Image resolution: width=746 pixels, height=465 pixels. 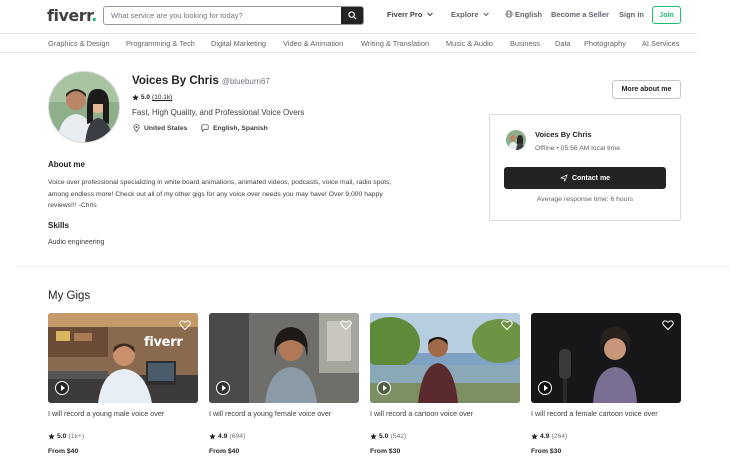 I want to click on category-writing-translation: Writing & Translation, so click(x=395, y=43).